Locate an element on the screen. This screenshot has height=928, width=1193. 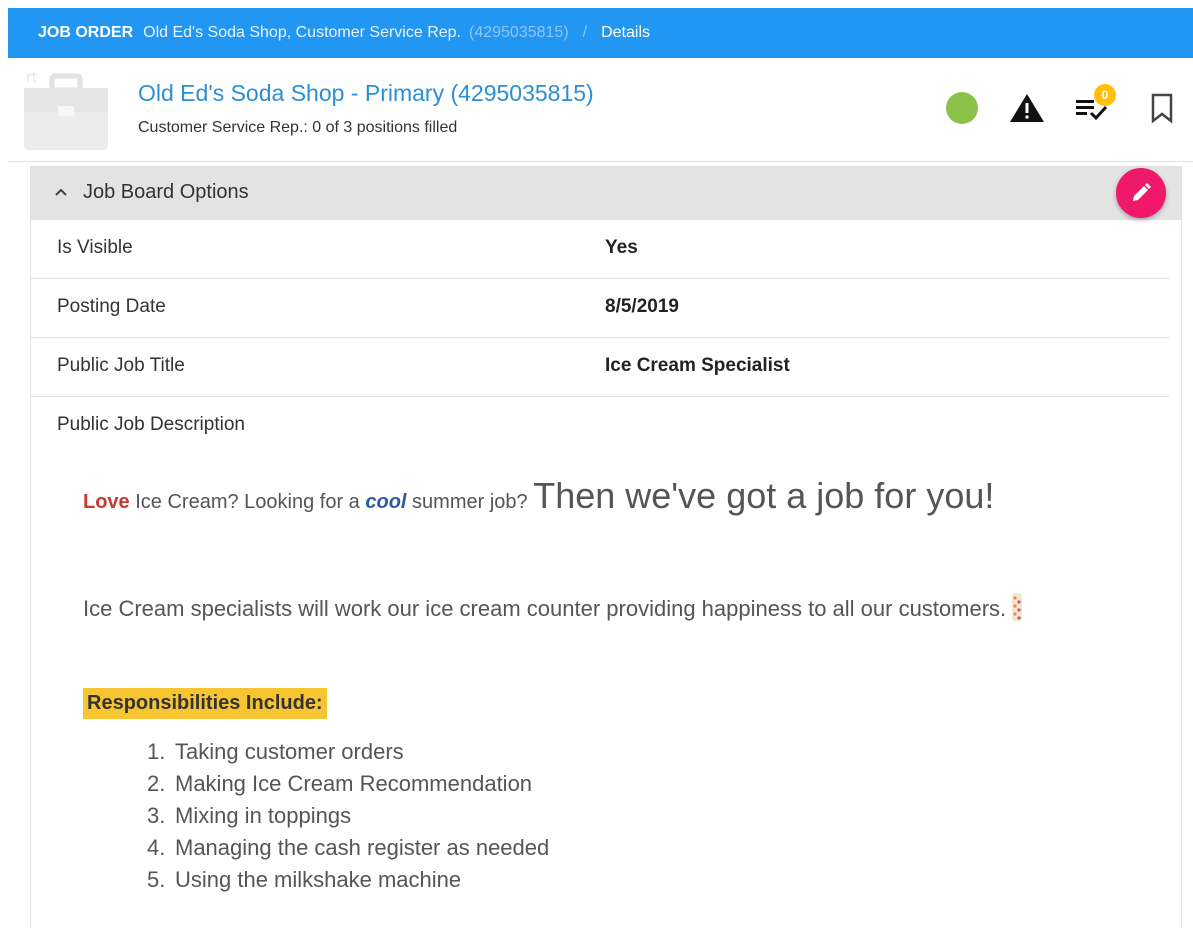
tasks-badge: 0 is located at coordinates (1105, 95).